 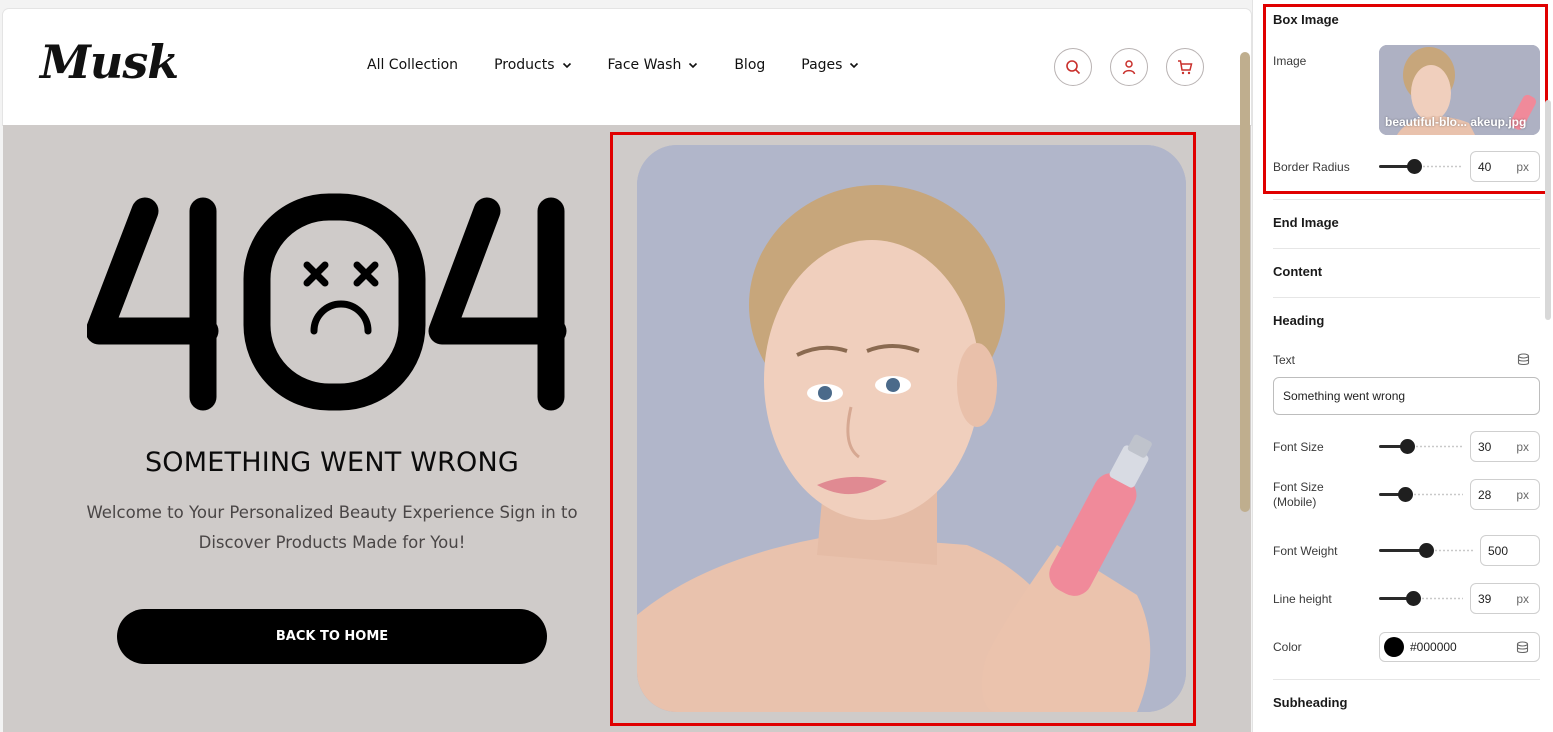 What do you see at coordinates (332, 462) in the screenshot?
I see `error-heading: SOMETHING WENT WRONG` at bounding box center [332, 462].